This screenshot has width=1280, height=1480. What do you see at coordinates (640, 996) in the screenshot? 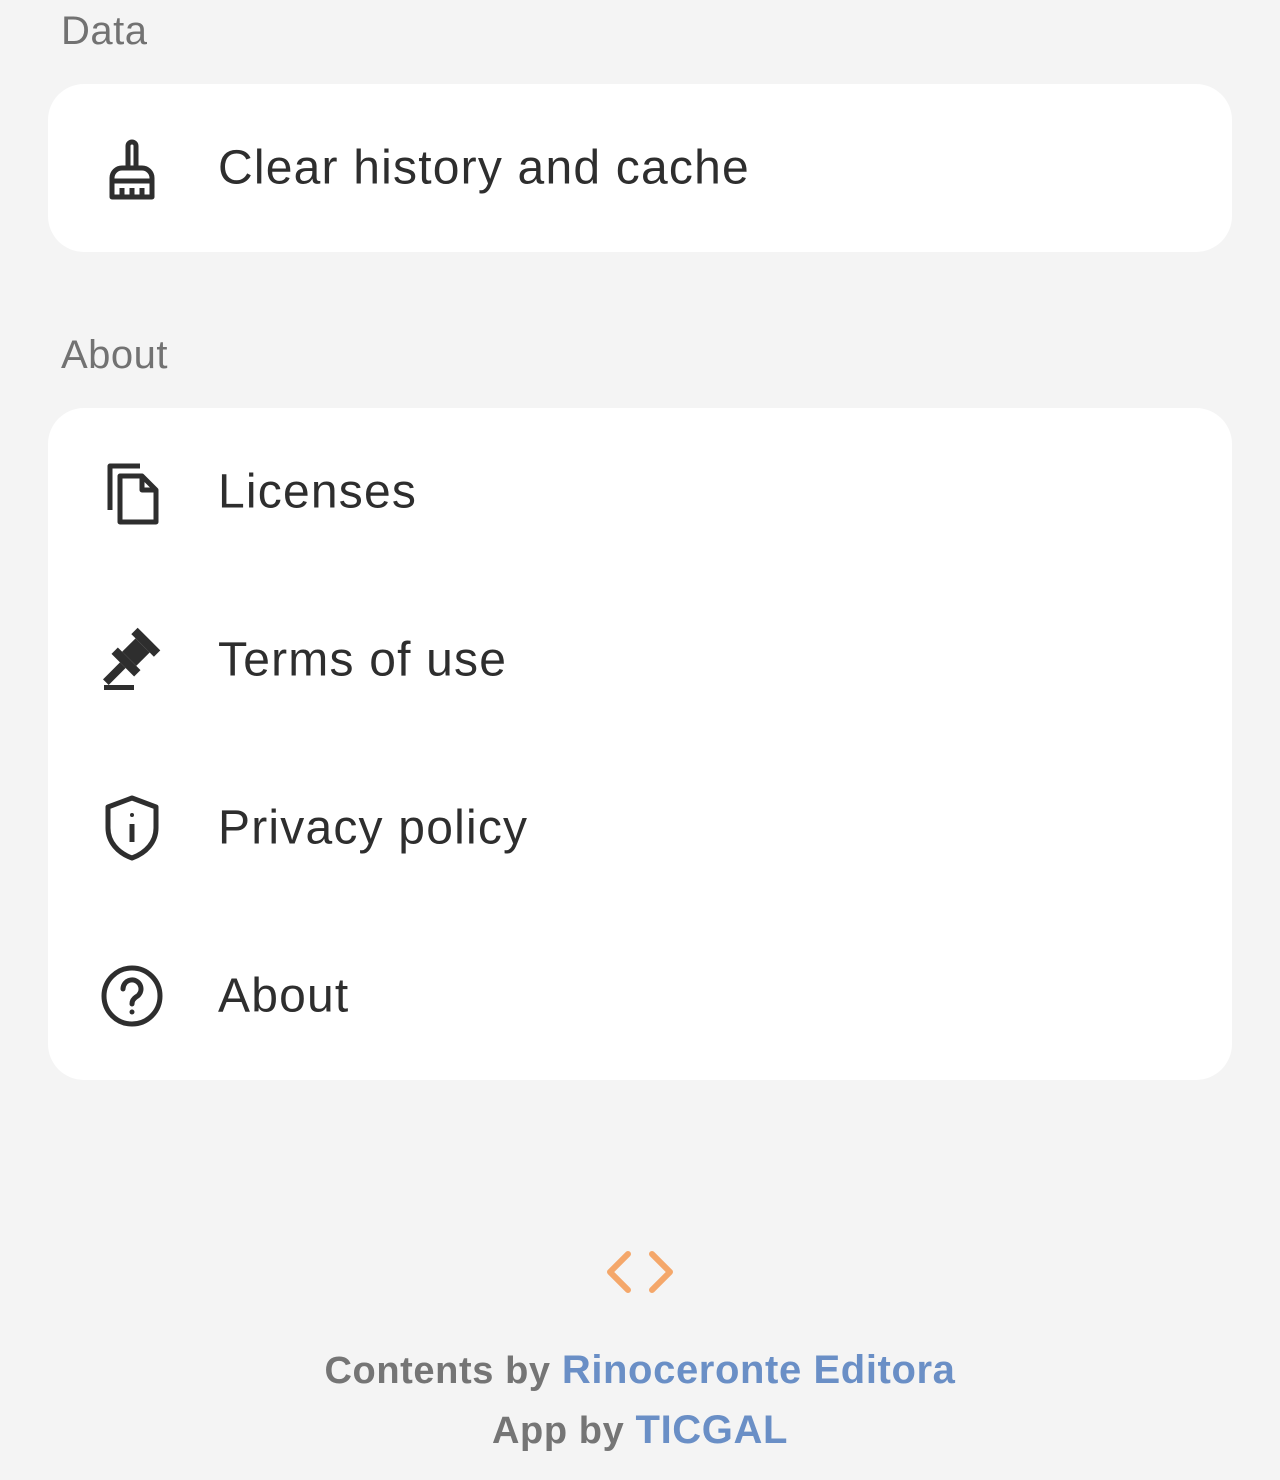
I see `about-item: About` at bounding box center [640, 996].